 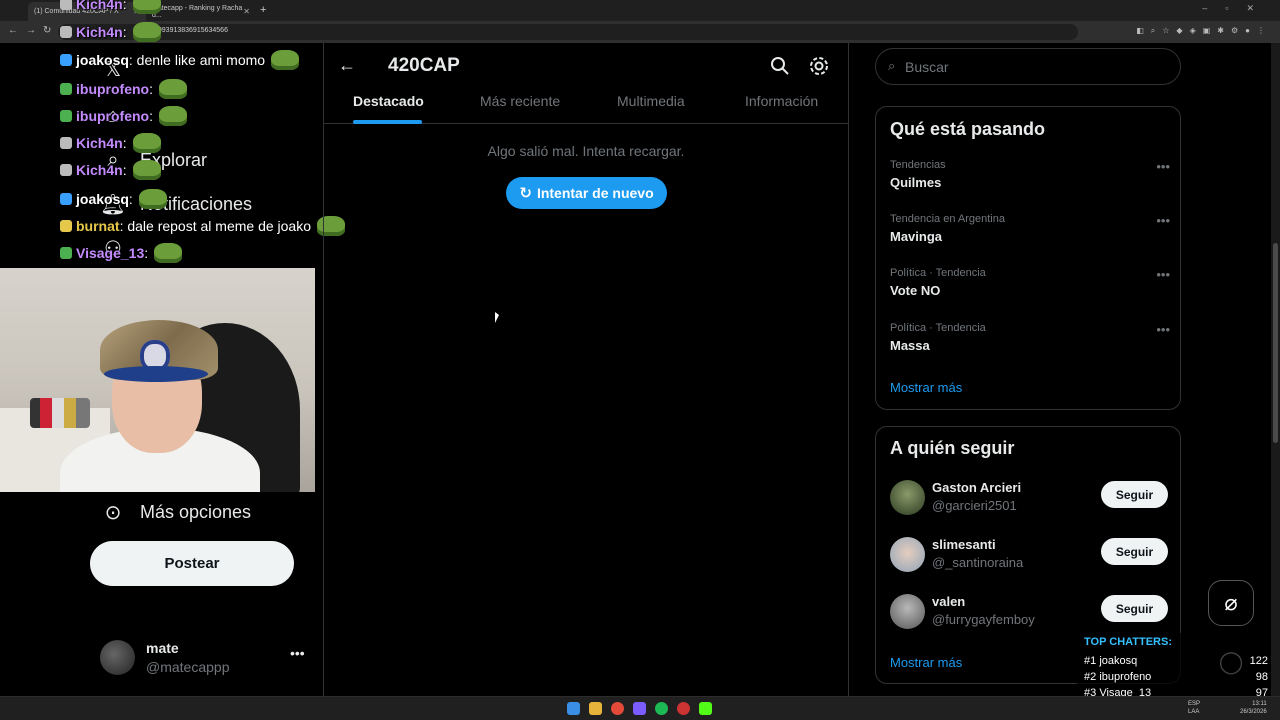 I want to click on follow-item: slimesanti @_santinoraina Seguir, so click(x=1029, y=555).